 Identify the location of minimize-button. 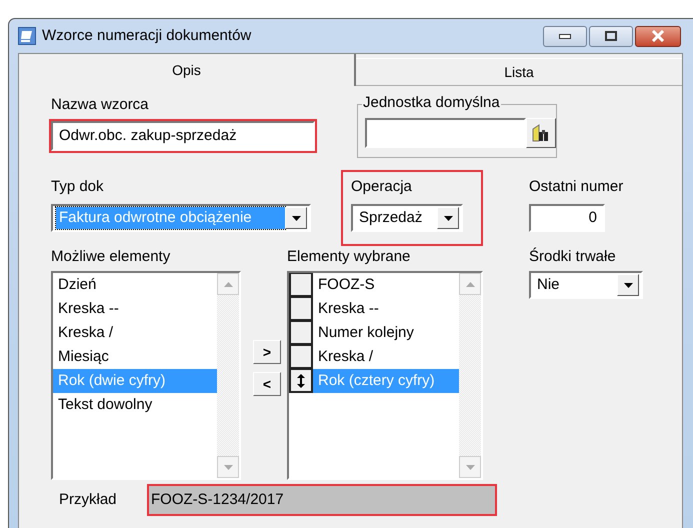
(565, 36).